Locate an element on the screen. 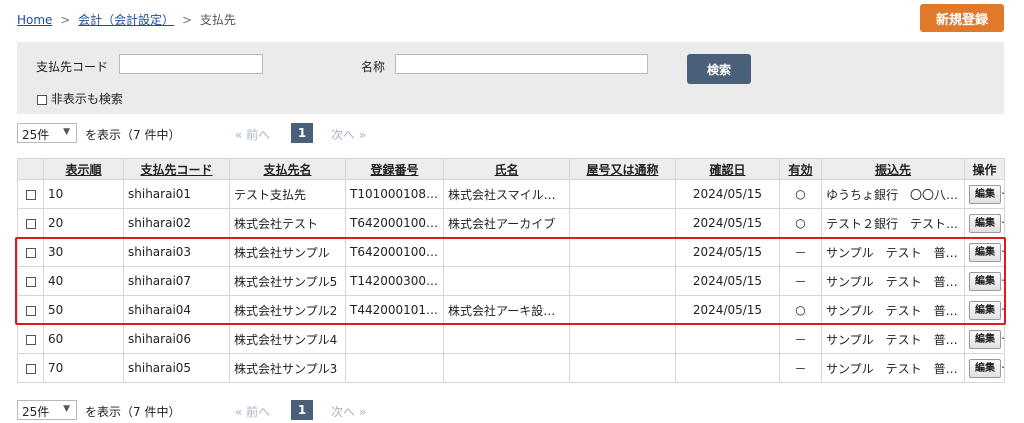  cell-order: 20 is located at coordinates (83, 223).